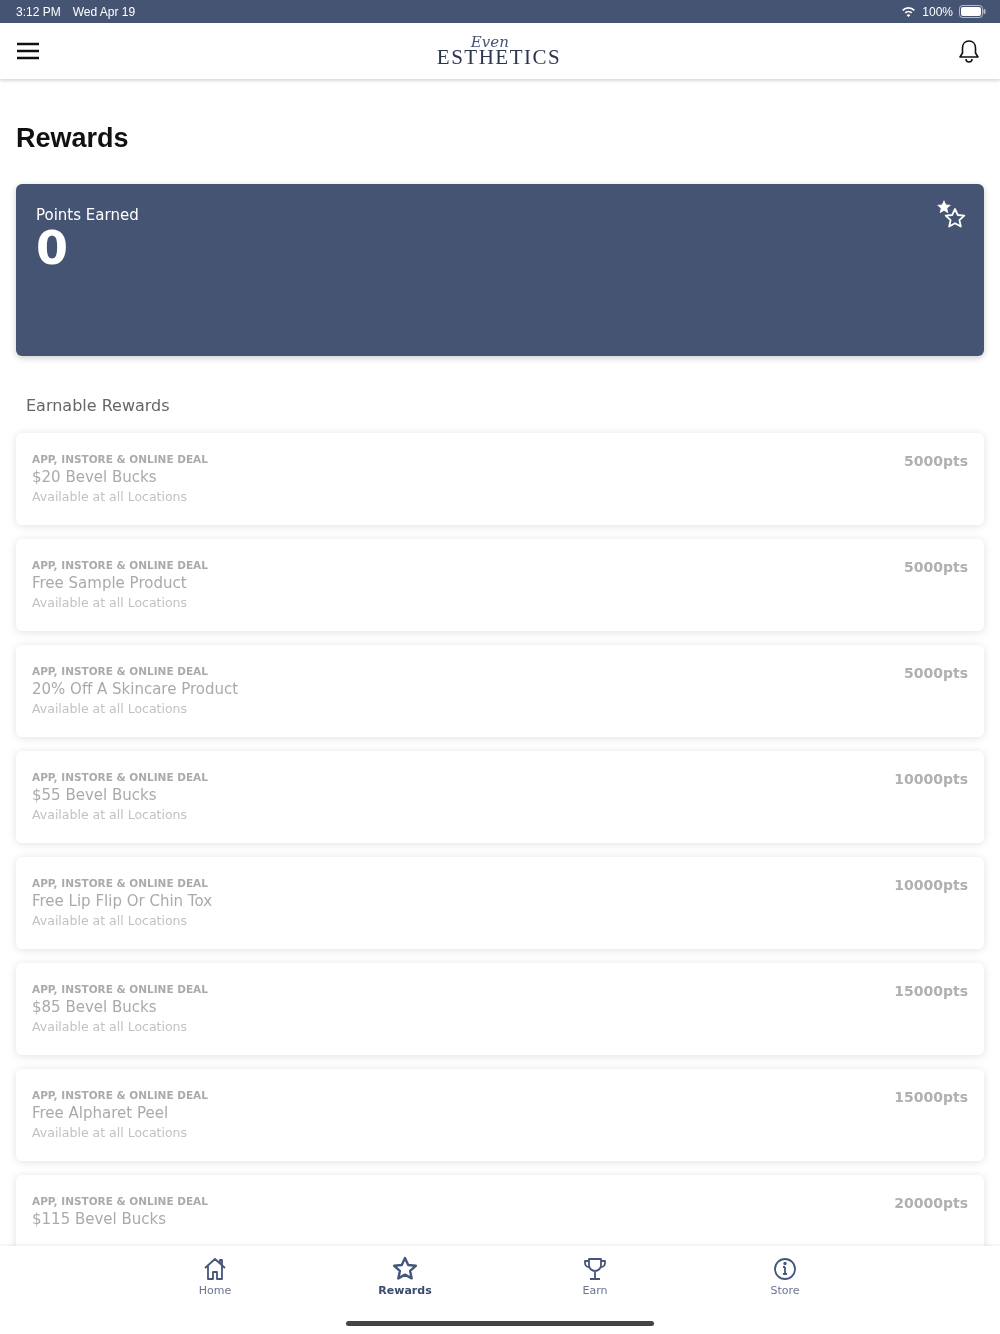  Describe the element at coordinates (500, 1009) in the screenshot. I see `reward-card: APP, INSTORE & ONLINE DEAL $85 Bevel Bucks Available at all Locations 15000pts` at that location.